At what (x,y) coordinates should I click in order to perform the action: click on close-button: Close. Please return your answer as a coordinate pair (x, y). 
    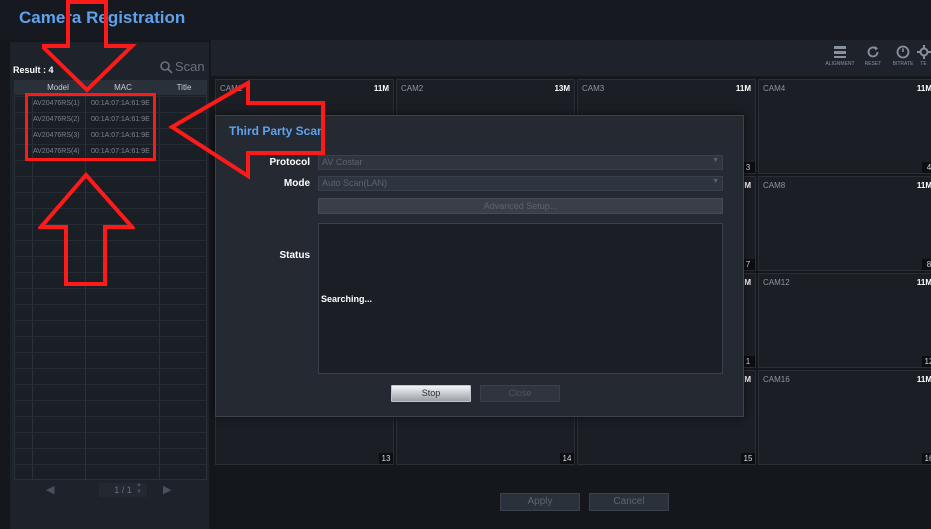
    Looking at the image, I should click on (520, 393).